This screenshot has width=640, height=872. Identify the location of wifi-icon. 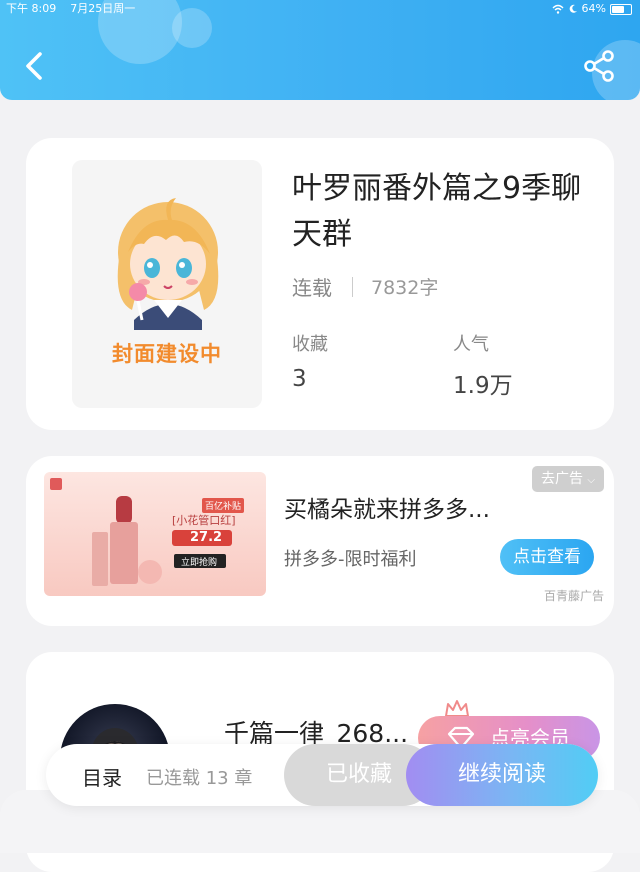
(558, 9).